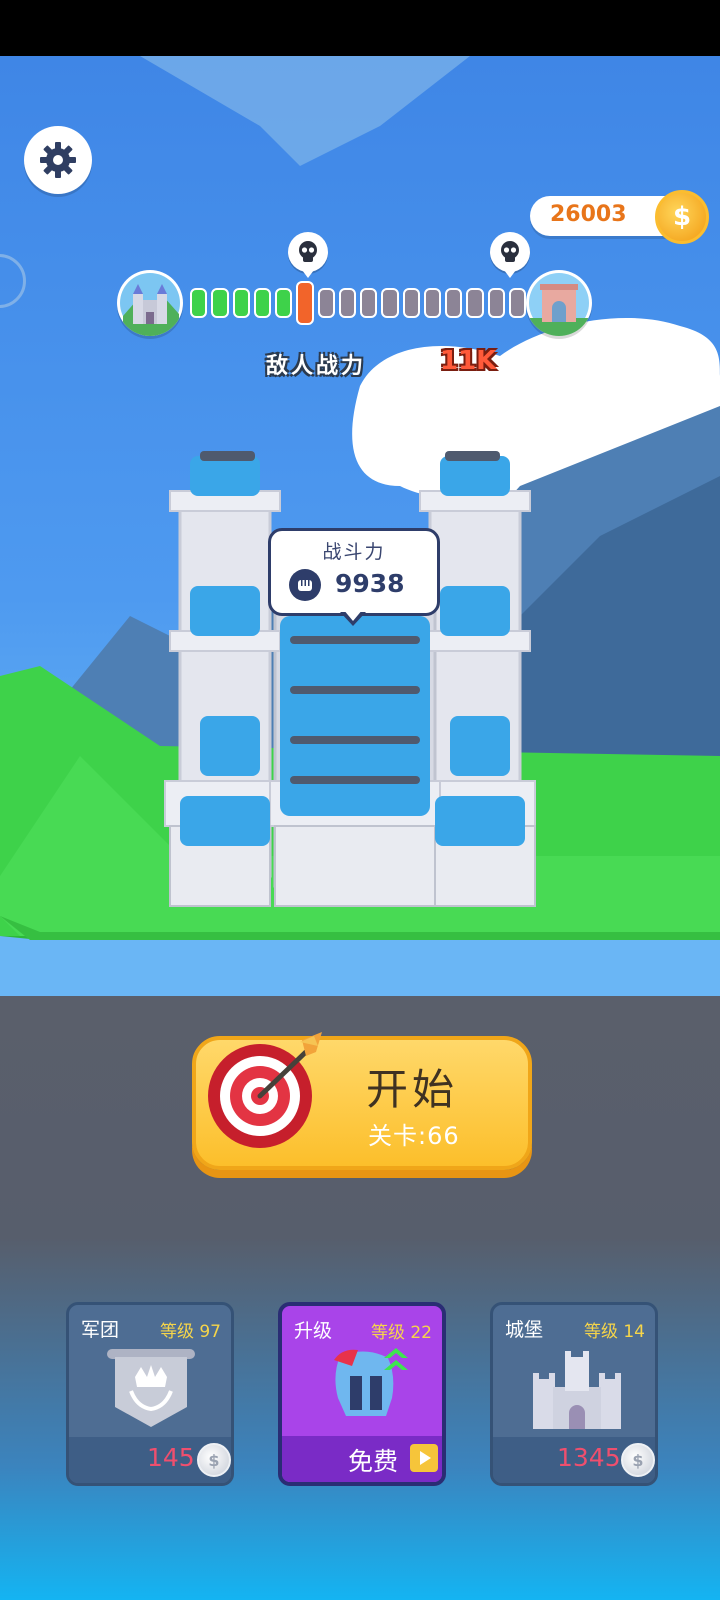 This screenshot has width=720, height=1600. I want to click on gold-coin-icon: $, so click(682, 217).